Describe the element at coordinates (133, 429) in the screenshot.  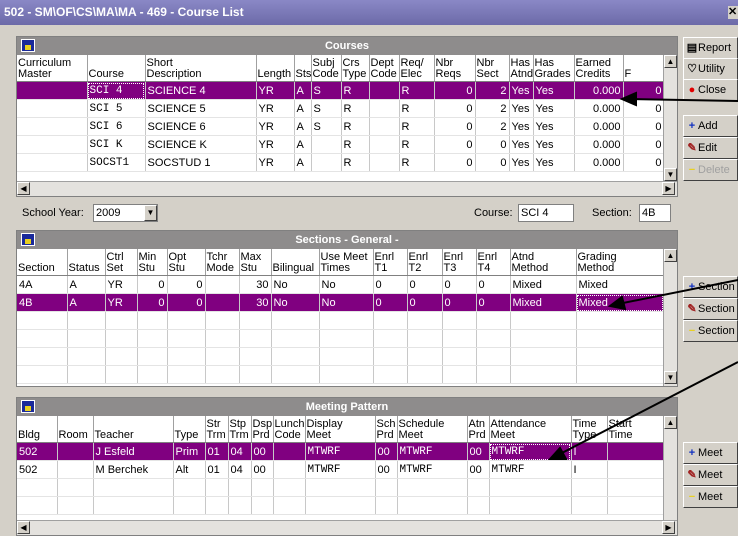
I see `column-header: Teacher` at that location.